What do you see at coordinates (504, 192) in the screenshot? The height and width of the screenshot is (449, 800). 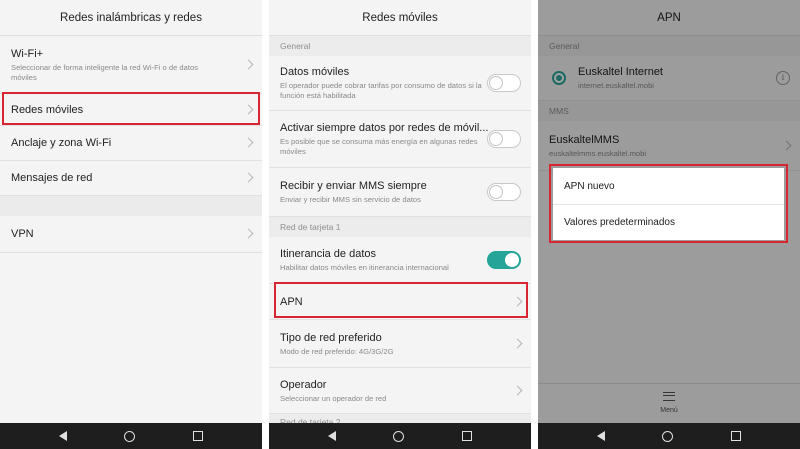 I see `mms-toggle` at bounding box center [504, 192].